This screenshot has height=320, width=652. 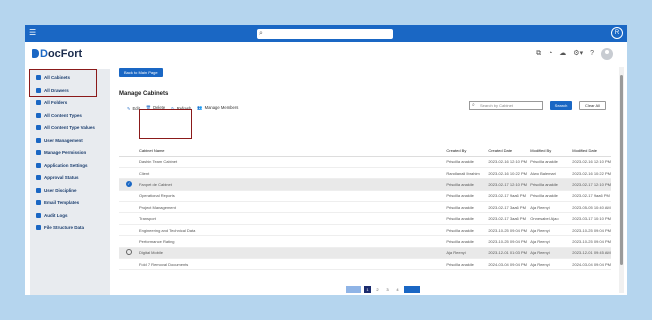 I want to click on sidebar-item-all-content-types: All Content Types, so click(x=70, y=115).